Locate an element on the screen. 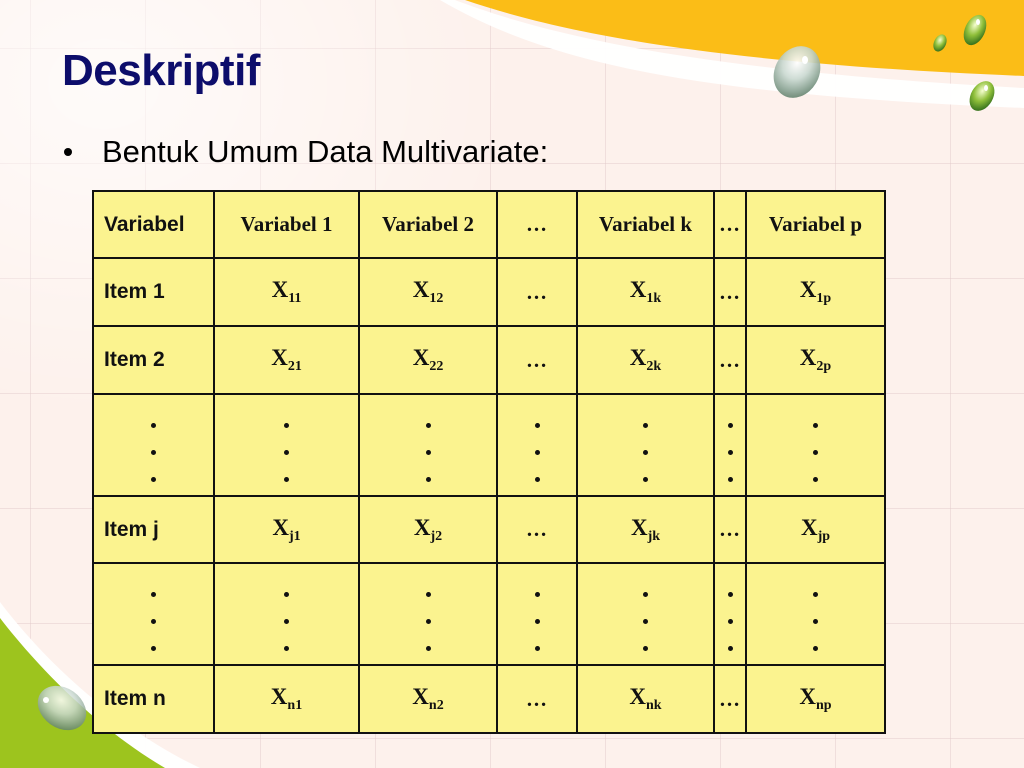 This screenshot has height=768, width=1024. header-cell: Variabel 1 is located at coordinates (286, 224).